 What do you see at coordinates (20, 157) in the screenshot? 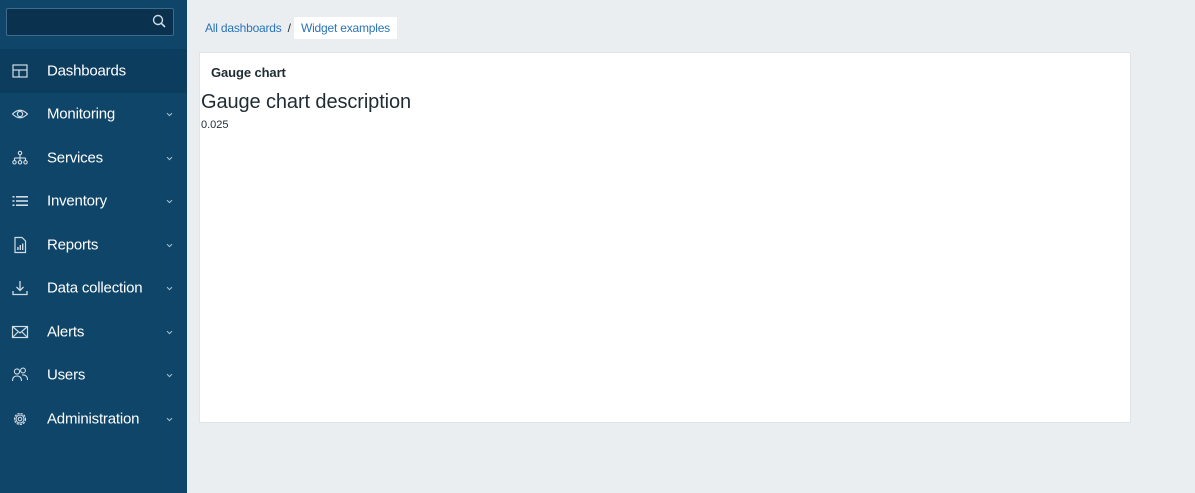
I see `hierarchy-icon` at bounding box center [20, 157].